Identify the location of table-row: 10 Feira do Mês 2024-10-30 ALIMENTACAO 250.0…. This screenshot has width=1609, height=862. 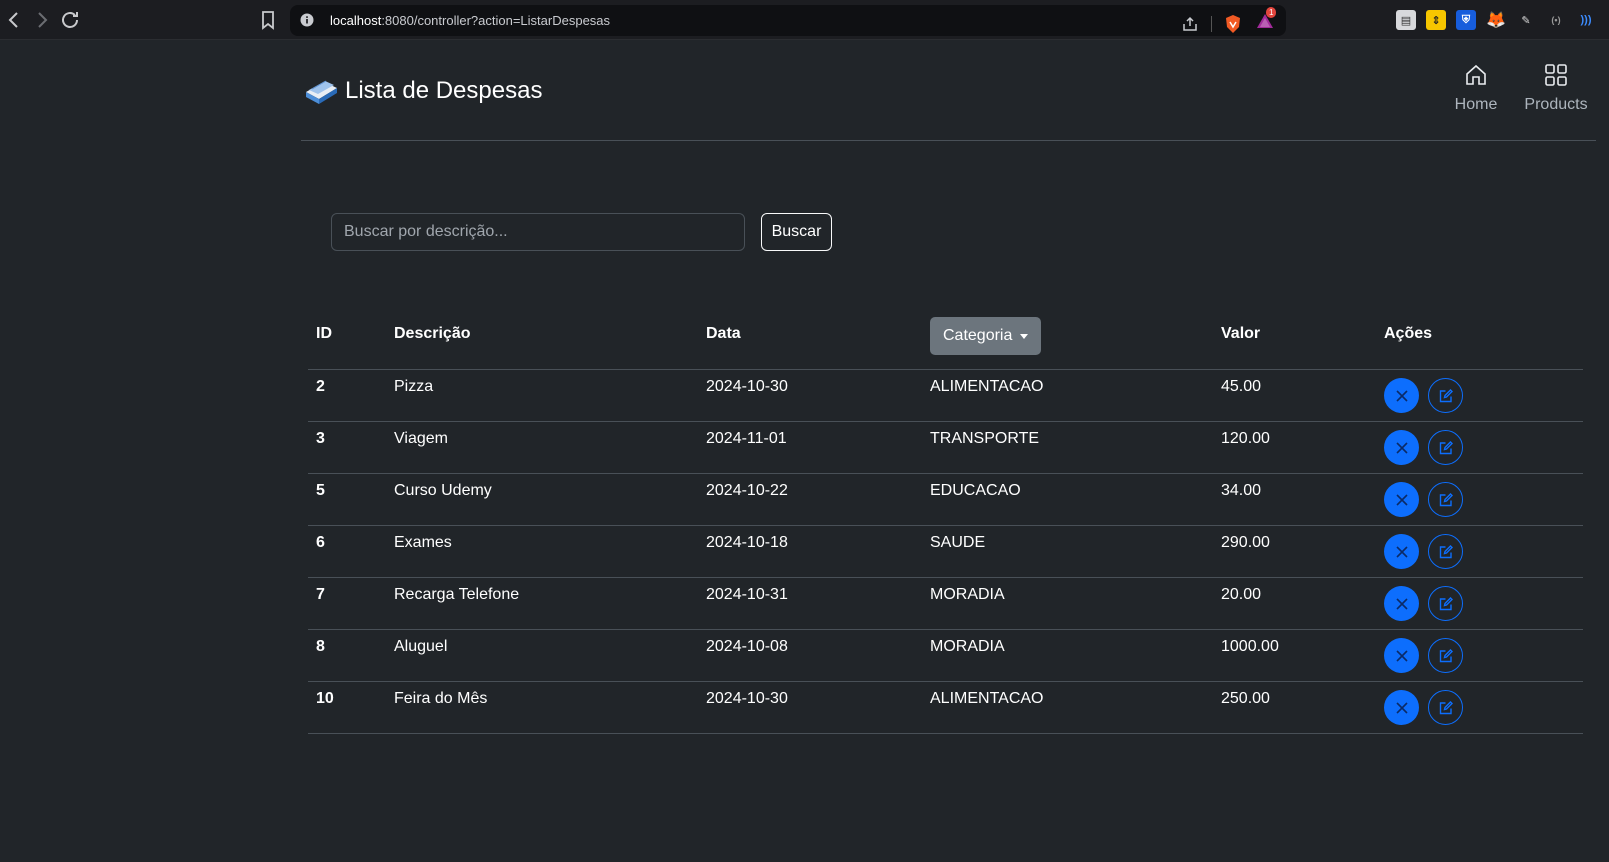
(945, 707).